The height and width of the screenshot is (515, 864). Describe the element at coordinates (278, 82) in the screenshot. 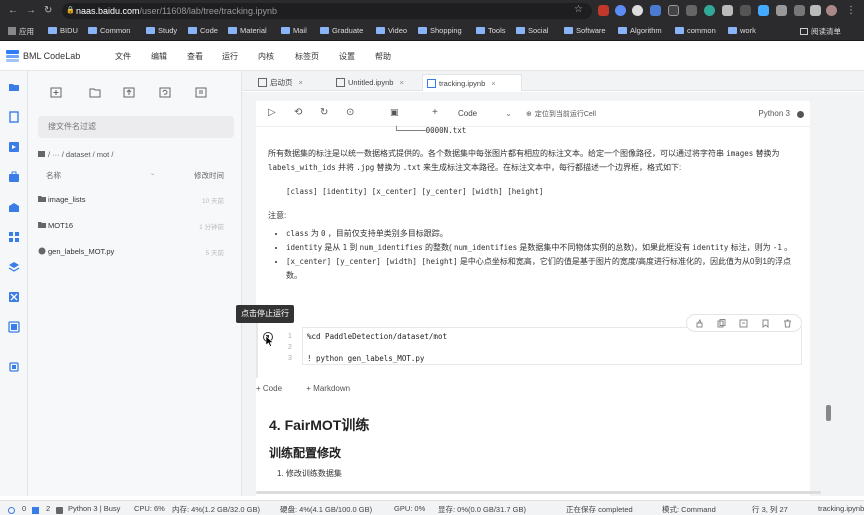

I see `tab-launcher: 启动页 ×` at that location.